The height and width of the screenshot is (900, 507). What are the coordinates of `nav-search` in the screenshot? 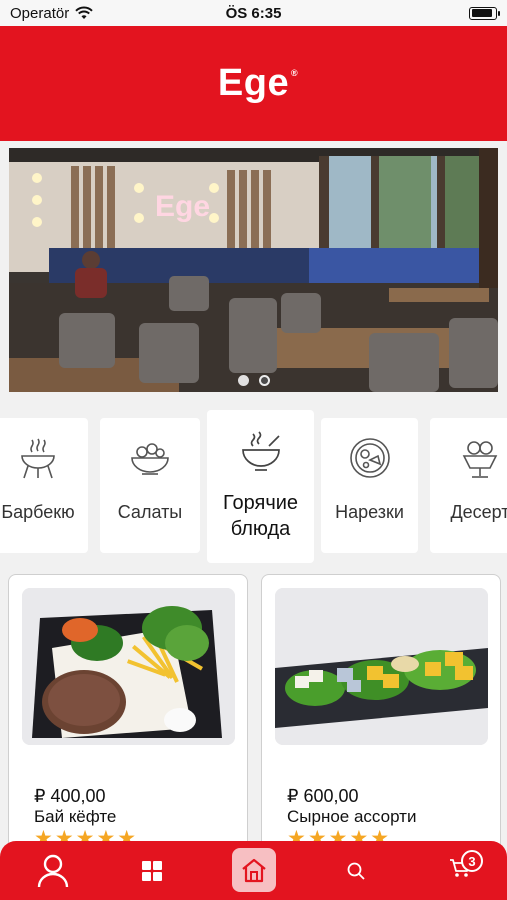 It's located at (356, 870).